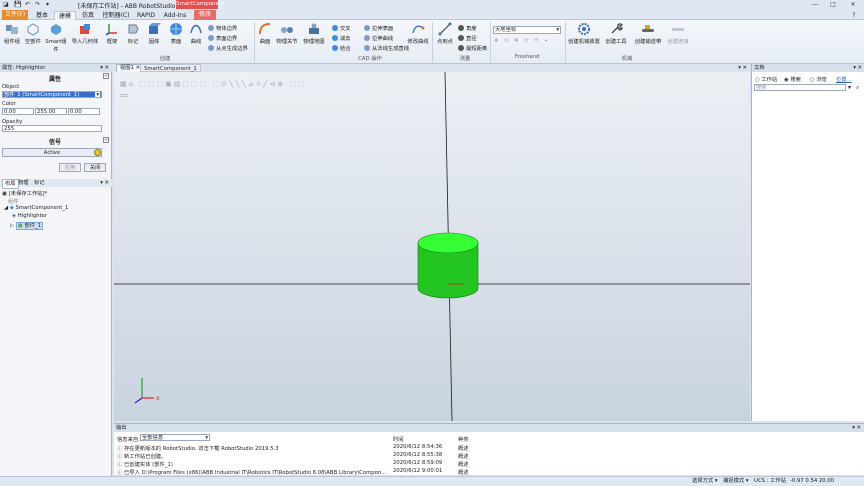 The width and height of the screenshot is (864, 486). What do you see at coordinates (228, 48) in the screenshot?
I see `border-from-points-button: 从点生成边界` at bounding box center [228, 48].